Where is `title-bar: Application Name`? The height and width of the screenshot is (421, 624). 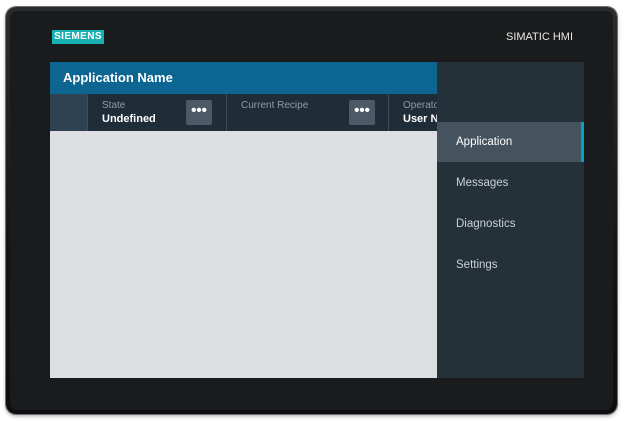 title-bar: Application Name is located at coordinates (243, 78).